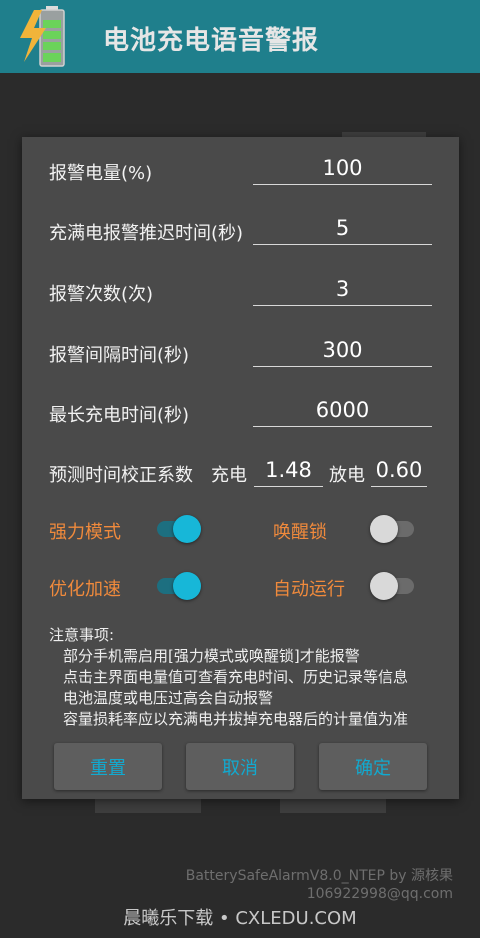 This screenshot has height=938, width=480. I want to click on optimize-speed-switch, so click(179, 586).